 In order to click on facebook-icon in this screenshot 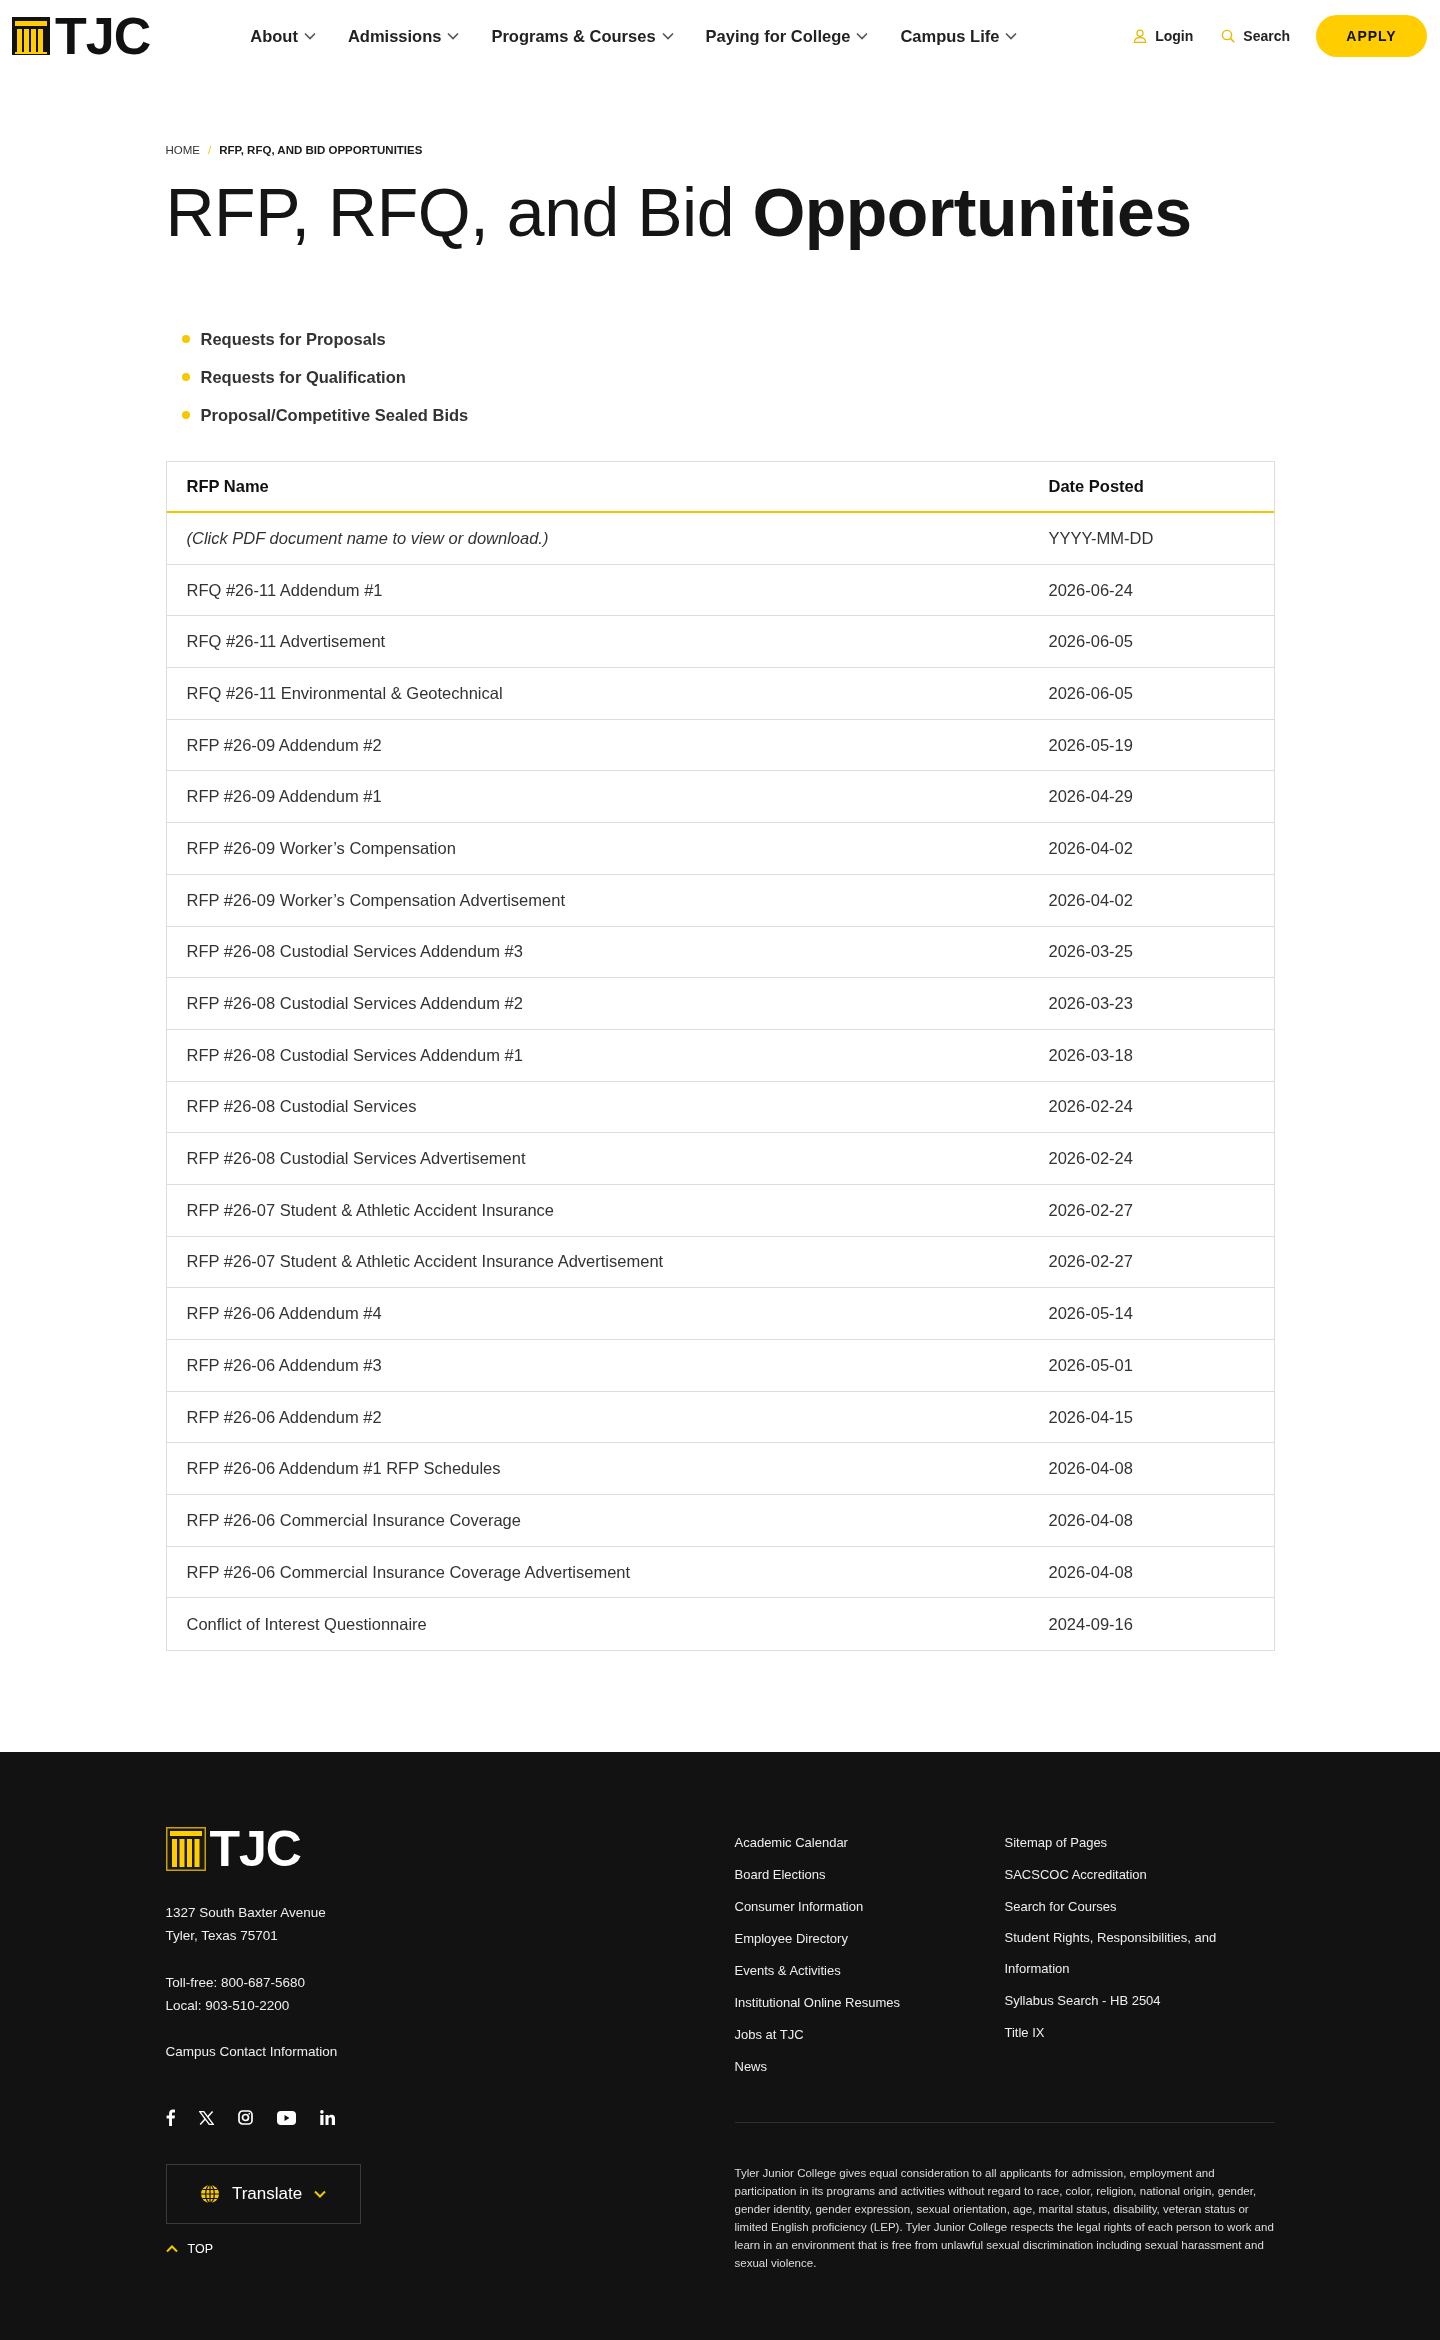, I will do `click(170, 2118)`.